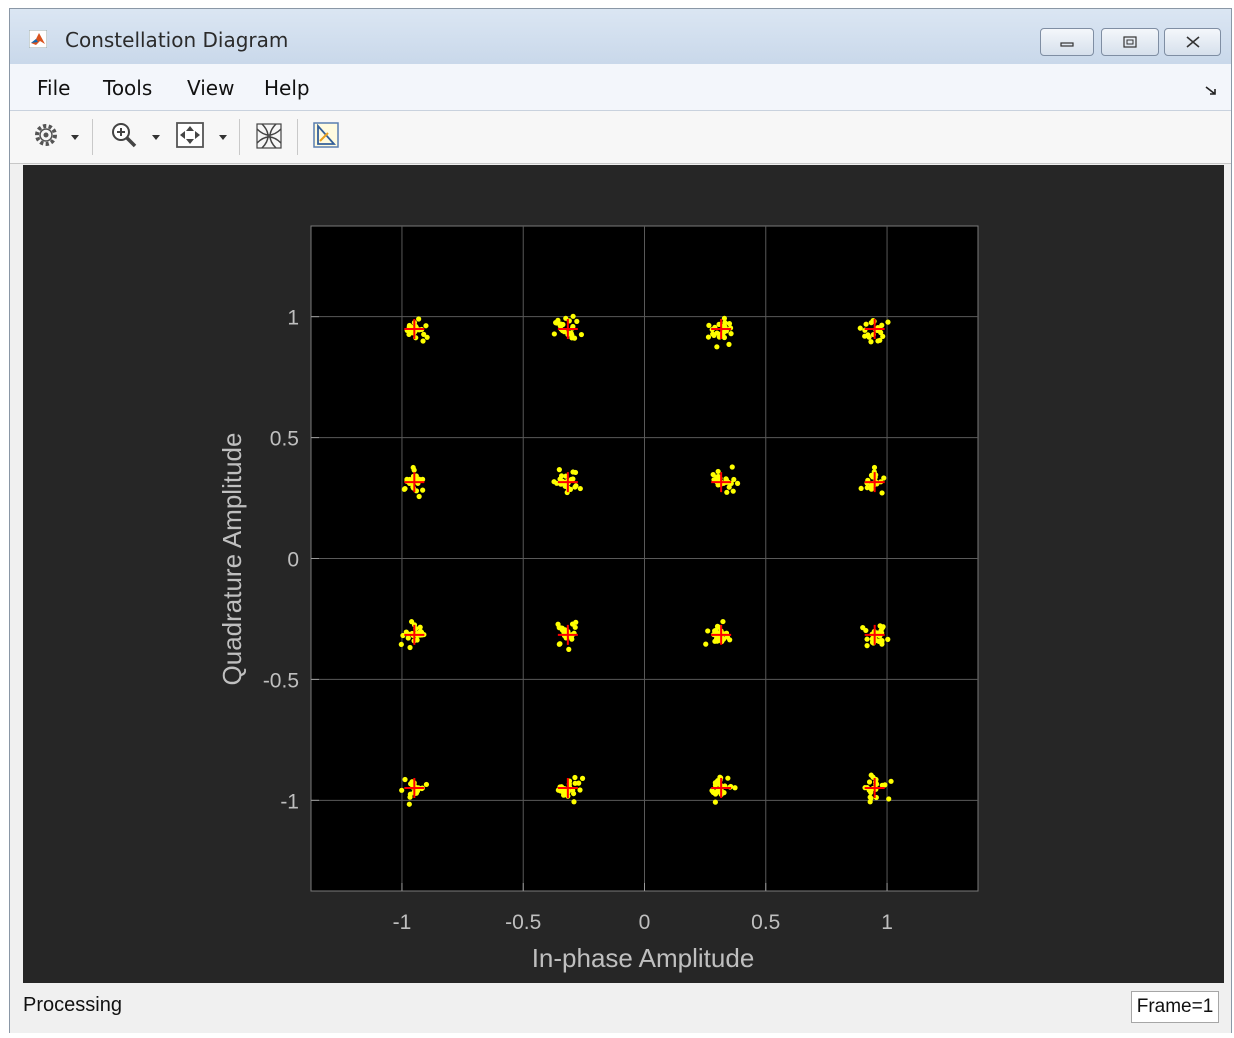 This screenshot has width=1234, height=1038. I want to click on measurements-icon, so click(326, 135).